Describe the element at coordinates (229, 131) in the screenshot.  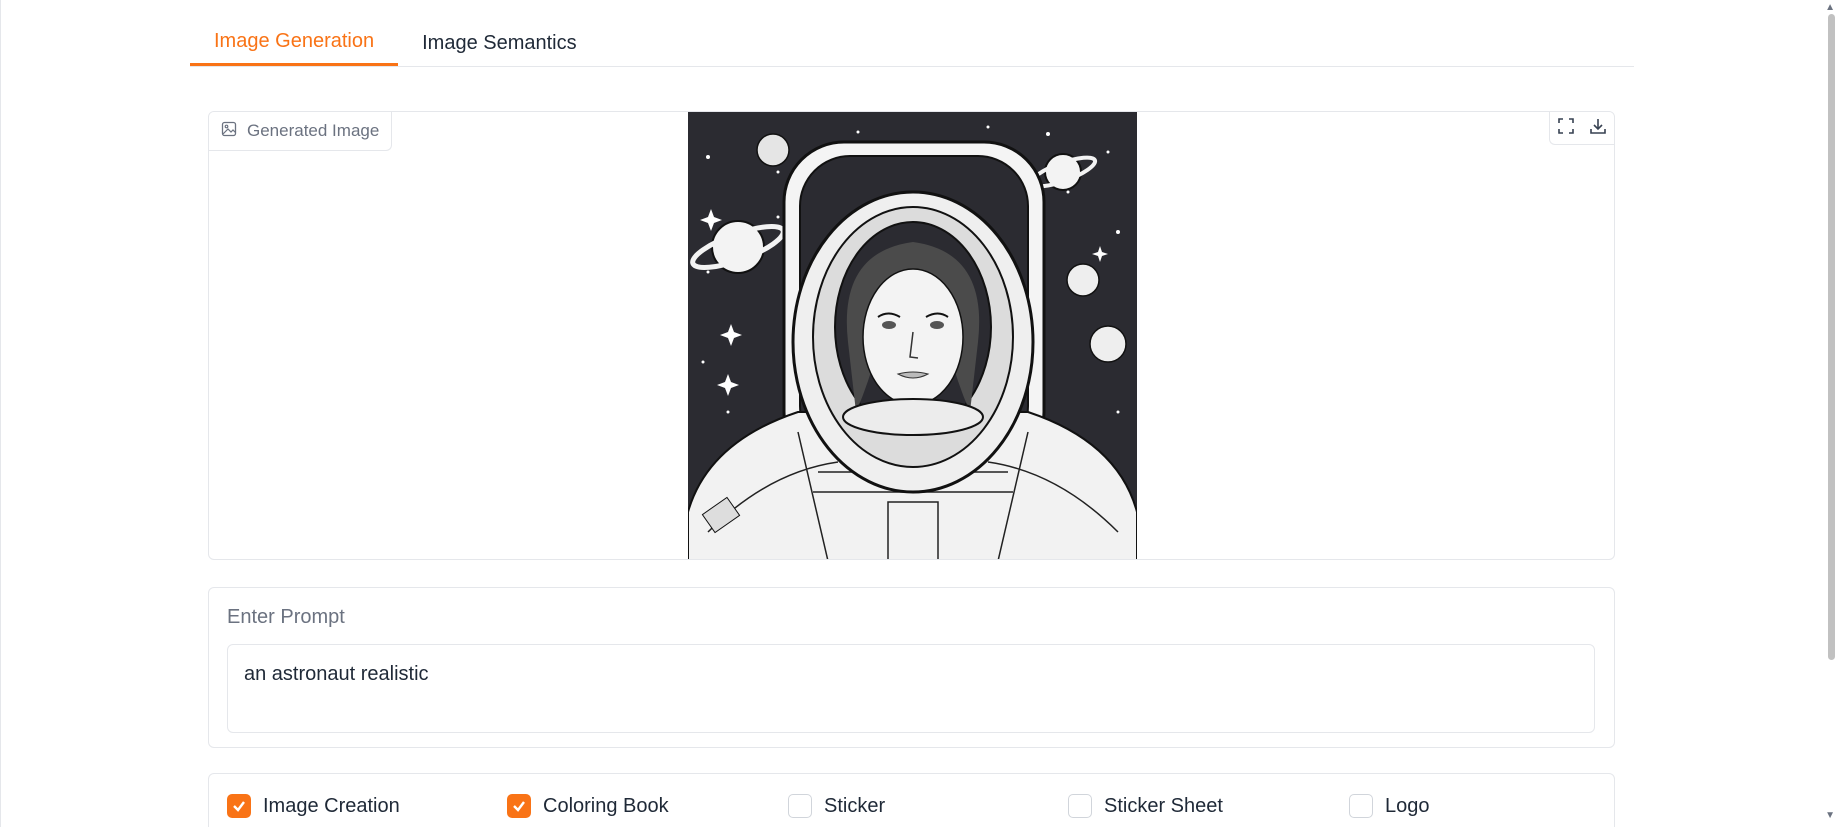
I see `image-icon` at that location.